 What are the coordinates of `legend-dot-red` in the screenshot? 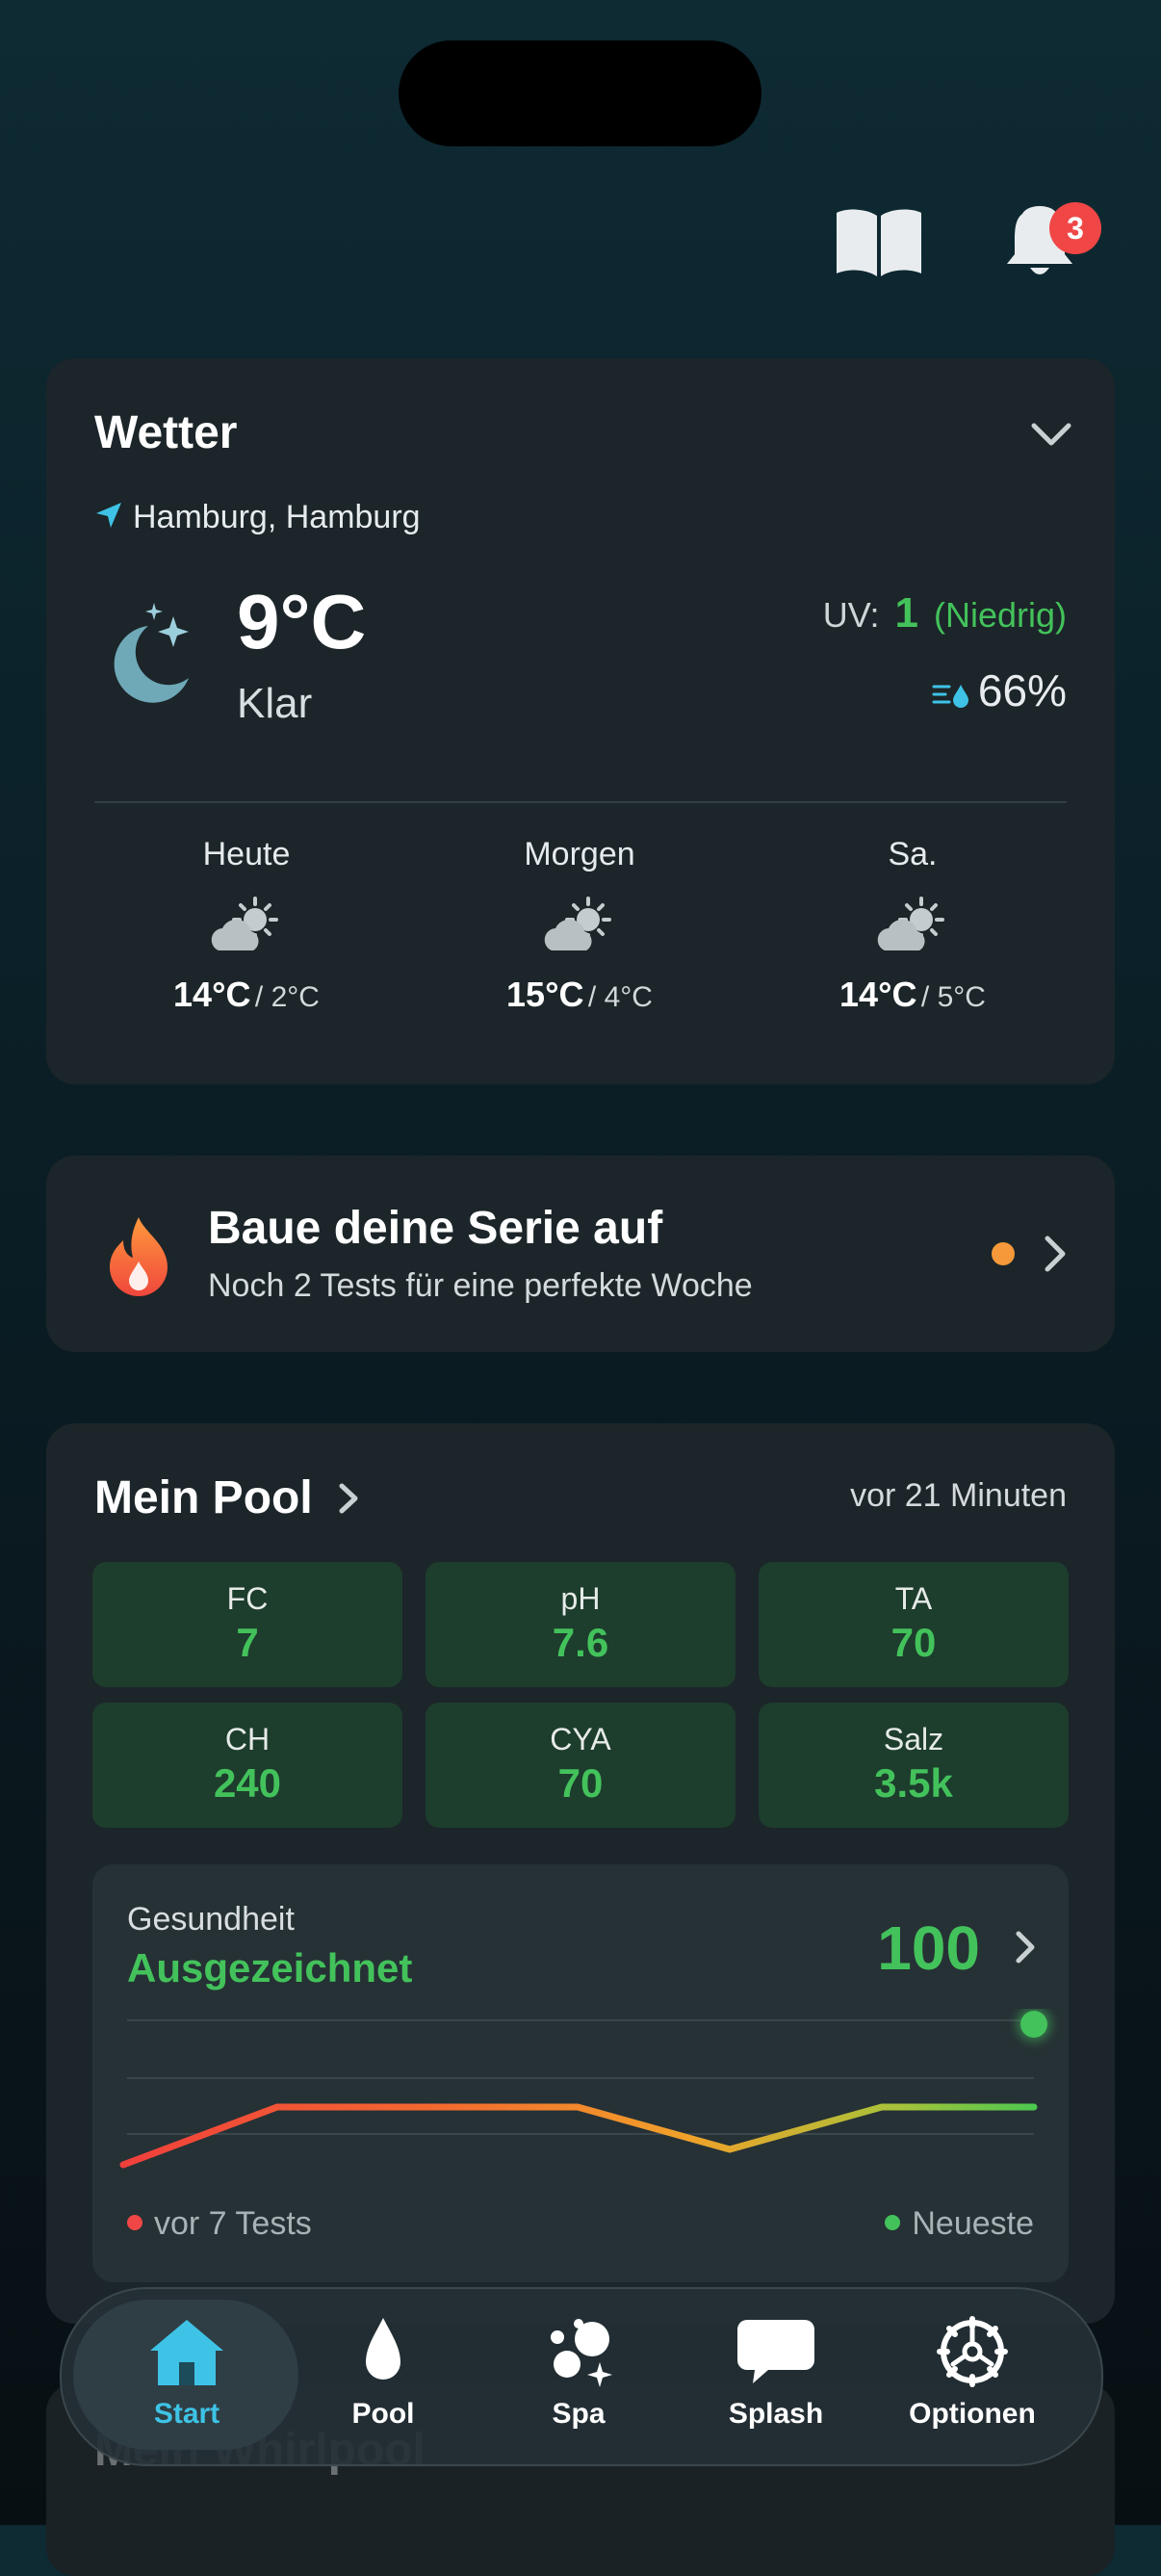 It's located at (134, 2222).